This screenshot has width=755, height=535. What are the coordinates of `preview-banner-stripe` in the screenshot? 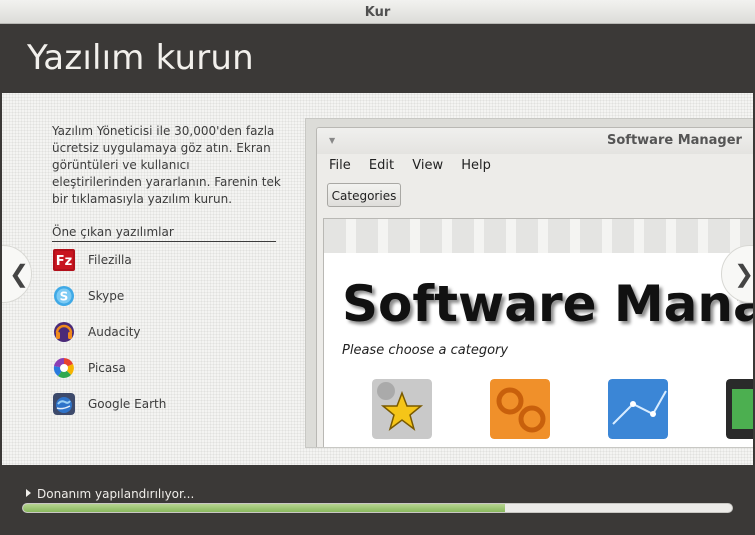 It's located at (538, 236).